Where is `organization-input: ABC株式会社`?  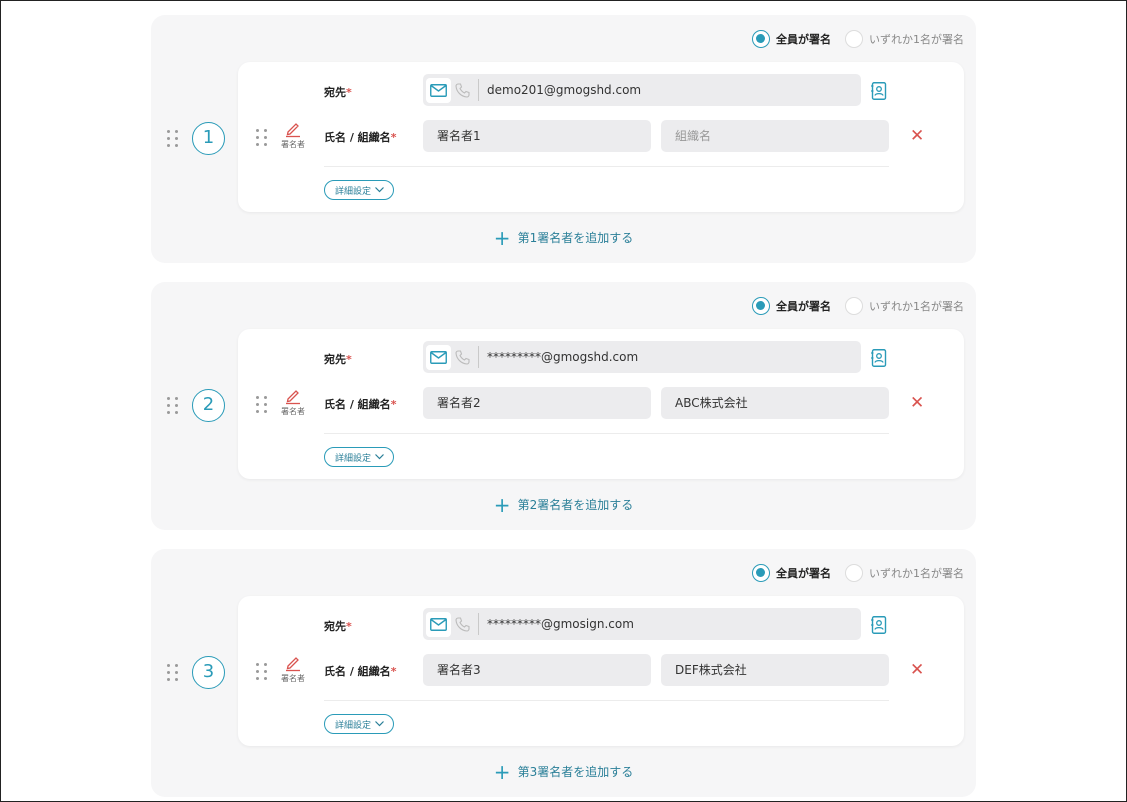
organization-input: ABC株式会社 is located at coordinates (775, 403).